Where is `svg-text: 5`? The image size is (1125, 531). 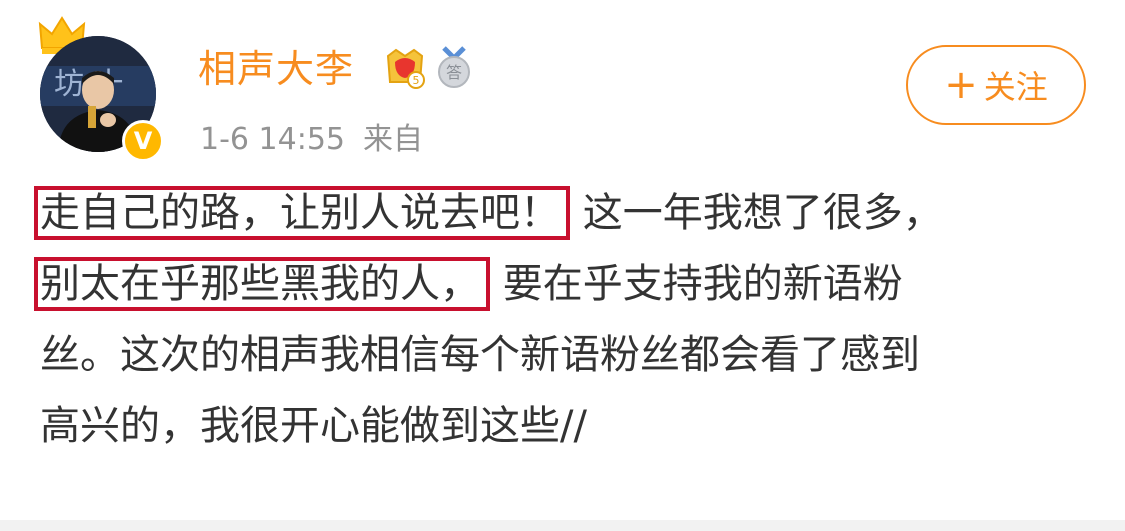
svg-text: 5 is located at coordinates (416, 80).